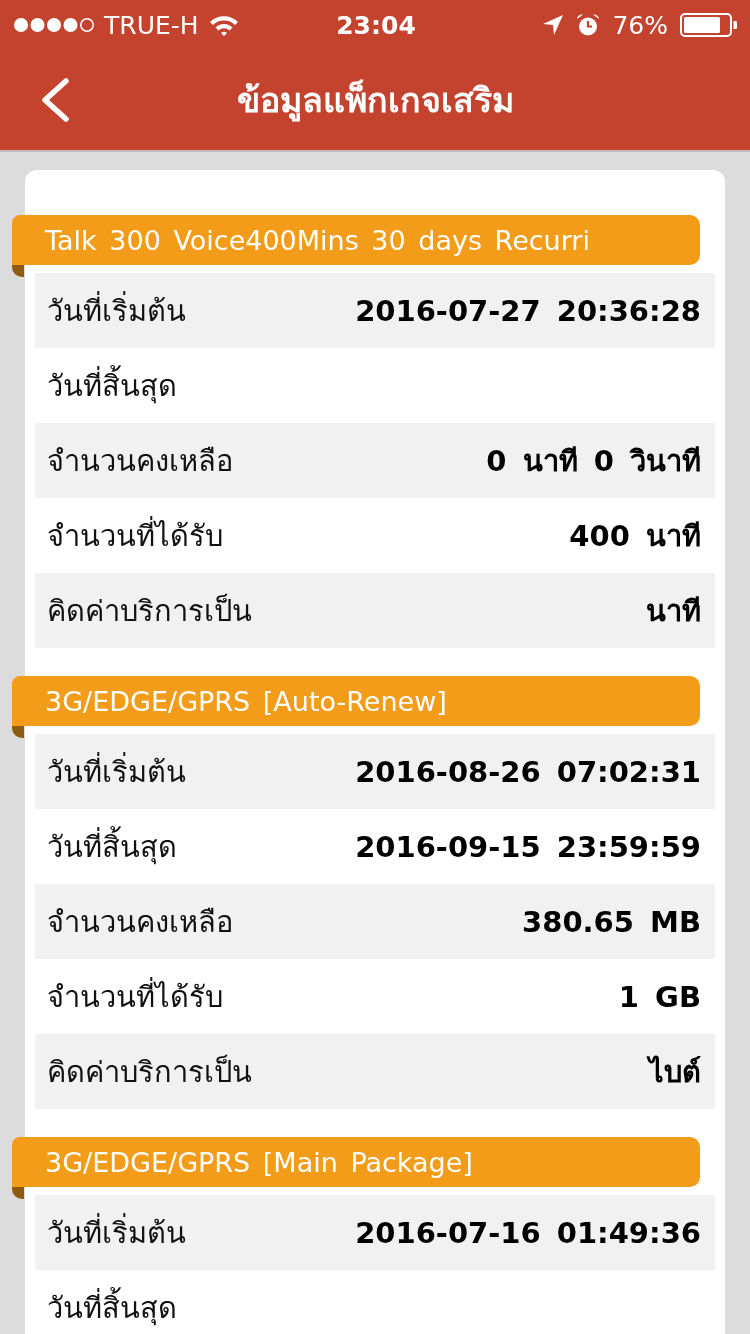 This screenshot has height=1334, width=750. I want to click on package-title-ribbon: 3G/EDGE/GPRS [Main Package], so click(356, 1162).